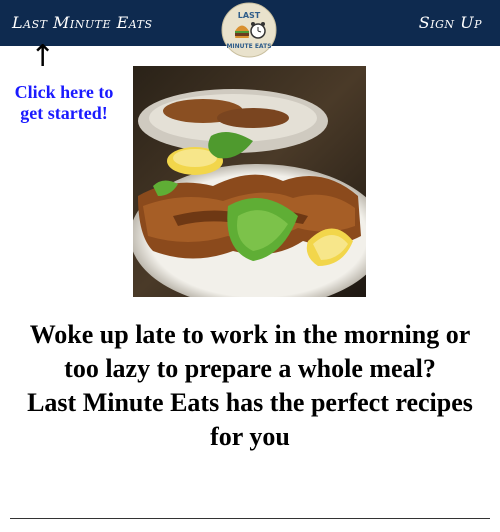 This screenshot has width=500, height=532. What do you see at coordinates (249, 15) in the screenshot?
I see `logo-text-top: LAST` at bounding box center [249, 15].